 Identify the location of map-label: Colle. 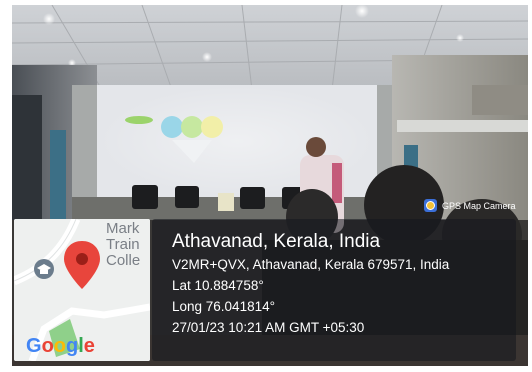
(123, 260).